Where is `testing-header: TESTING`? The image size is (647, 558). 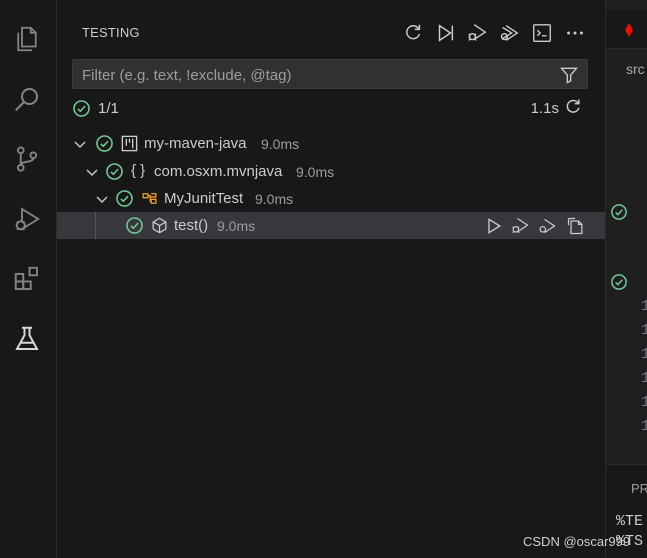 testing-header: TESTING is located at coordinates (331, 32).